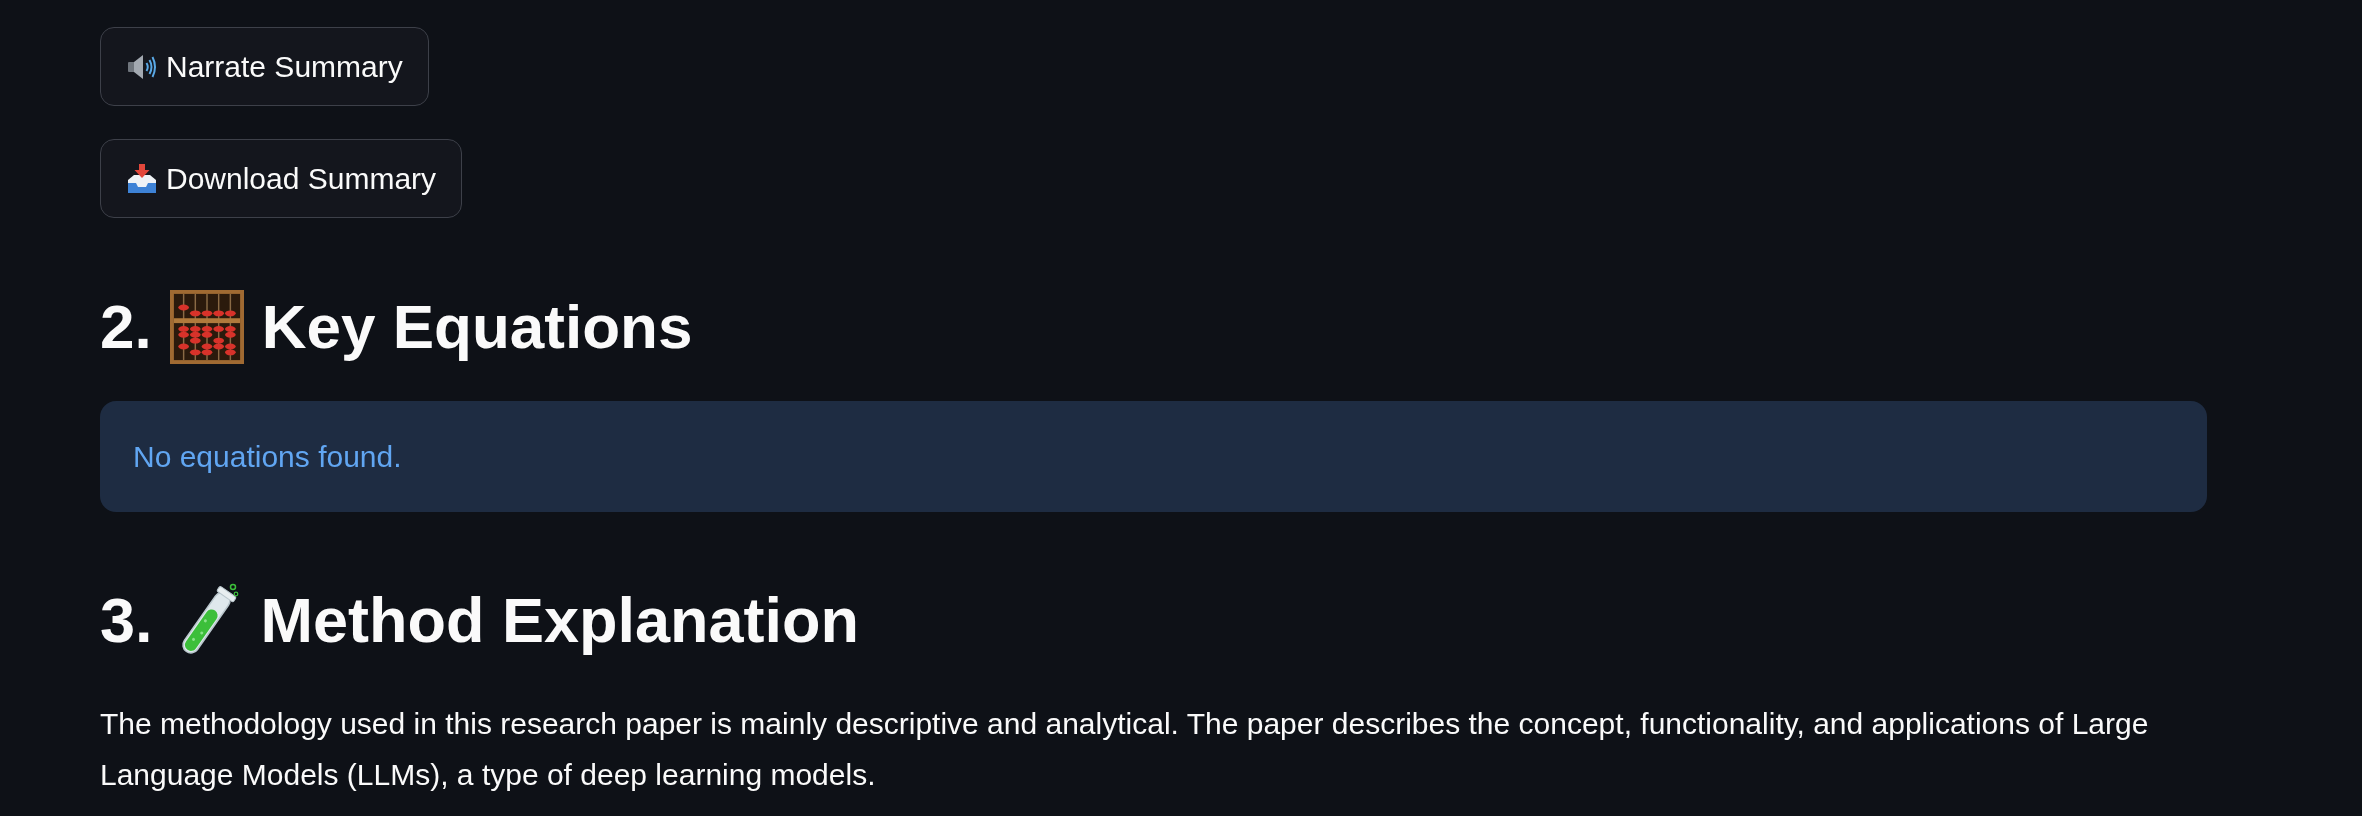 This screenshot has width=2362, height=816. Describe the element at coordinates (126, 327) in the screenshot. I see `heading-number: 2.` at that location.